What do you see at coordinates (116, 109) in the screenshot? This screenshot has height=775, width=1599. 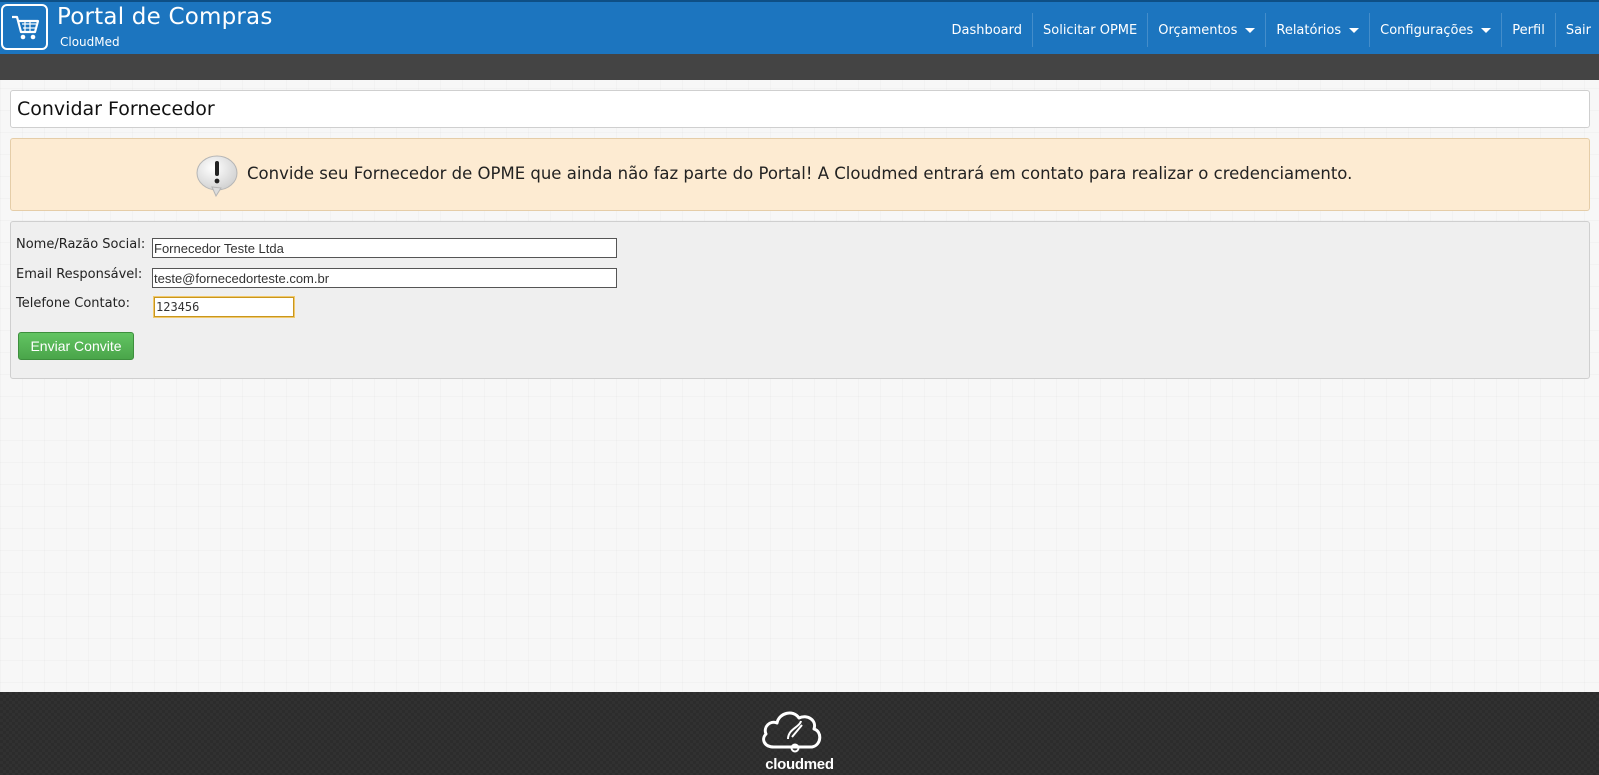 I see `page-title: Convidar Fornecedor` at bounding box center [116, 109].